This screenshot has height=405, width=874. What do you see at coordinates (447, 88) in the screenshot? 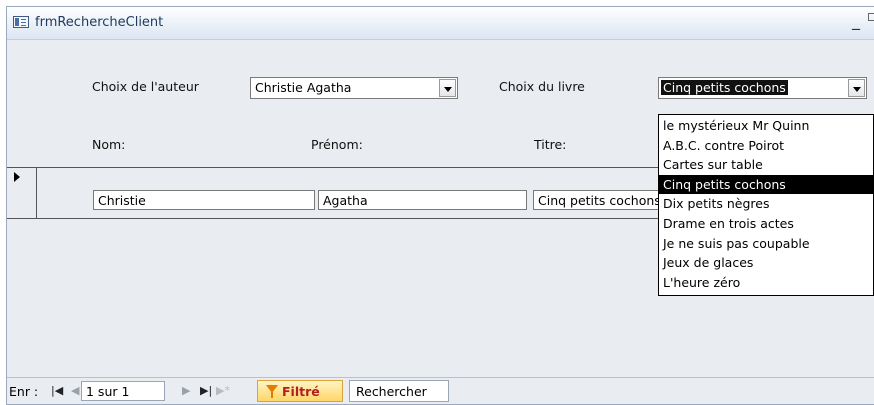
I see `author-dropdown-button` at bounding box center [447, 88].